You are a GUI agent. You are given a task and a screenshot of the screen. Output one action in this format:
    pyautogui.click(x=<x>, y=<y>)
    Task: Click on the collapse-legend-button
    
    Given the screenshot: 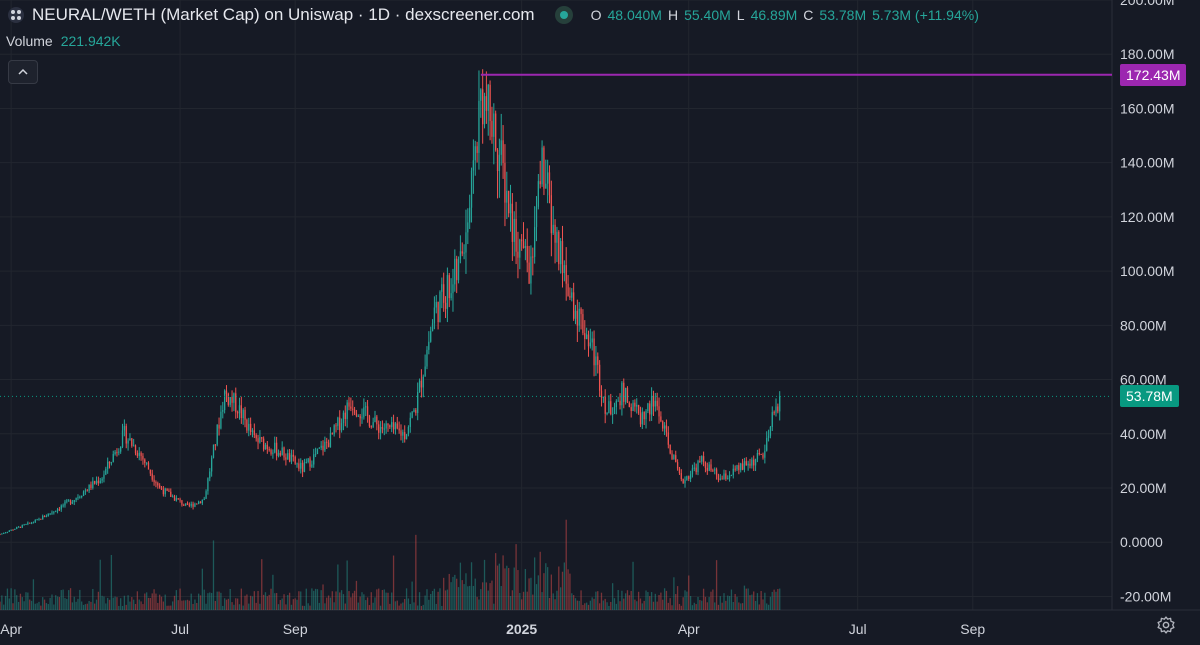 What is the action you would take?
    pyautogui.click(x=23, y=72)
    